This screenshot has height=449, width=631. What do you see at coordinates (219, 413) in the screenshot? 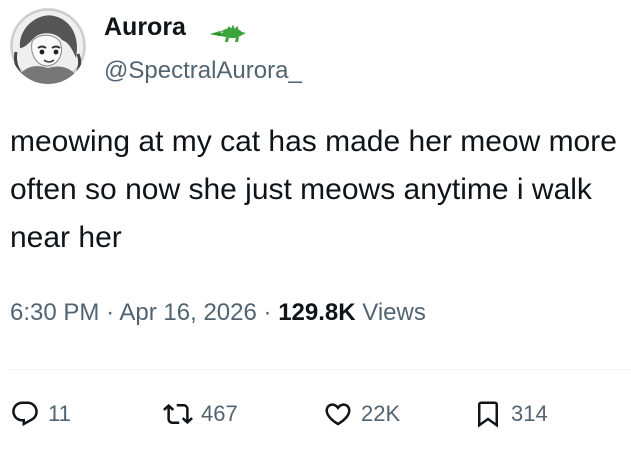
I see `retweet-count: 467` at bounding box center [219, 413].